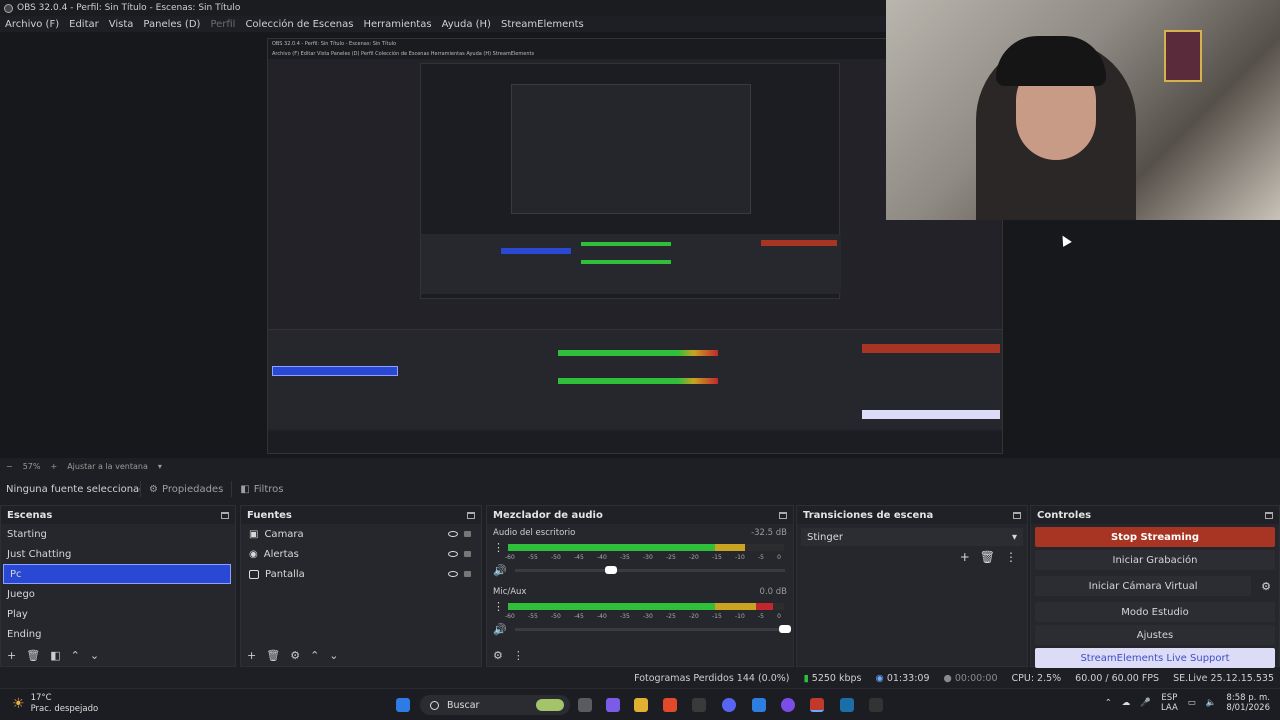 The height and width of the screenshot is (720, 1280). Describe the element at coordinates (121, 24) in the screenshot. I see `menu-vista: Vista` at that location.